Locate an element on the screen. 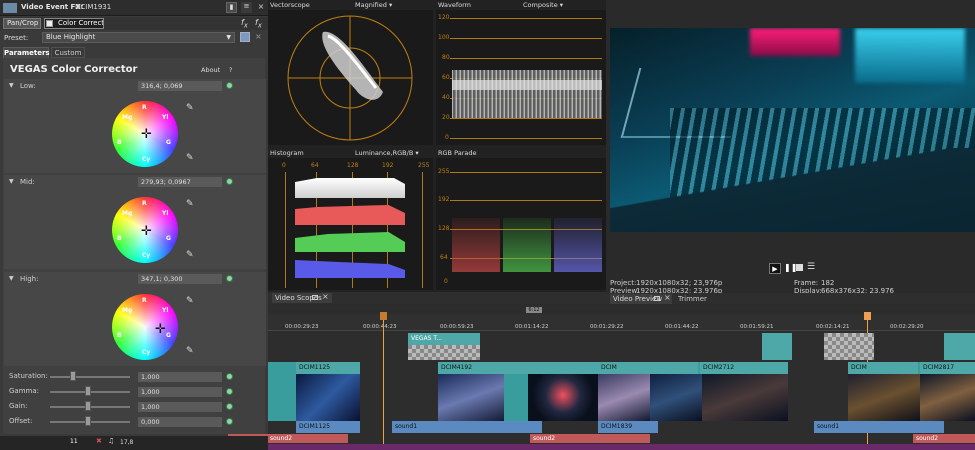  parade-blue is located at coordinates (578, 245).